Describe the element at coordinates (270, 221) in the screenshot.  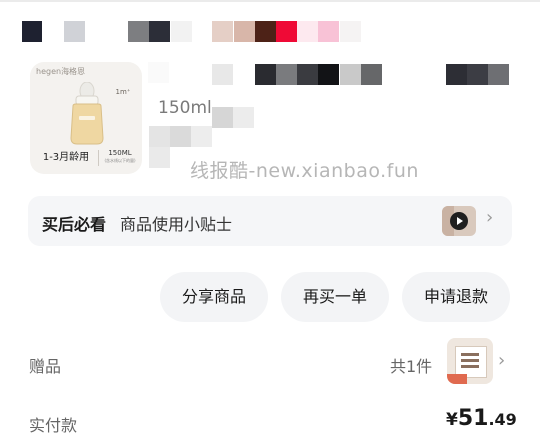
I see `usage-tips-bar: 买后必看 商品使用小贴士 ›` at that location.